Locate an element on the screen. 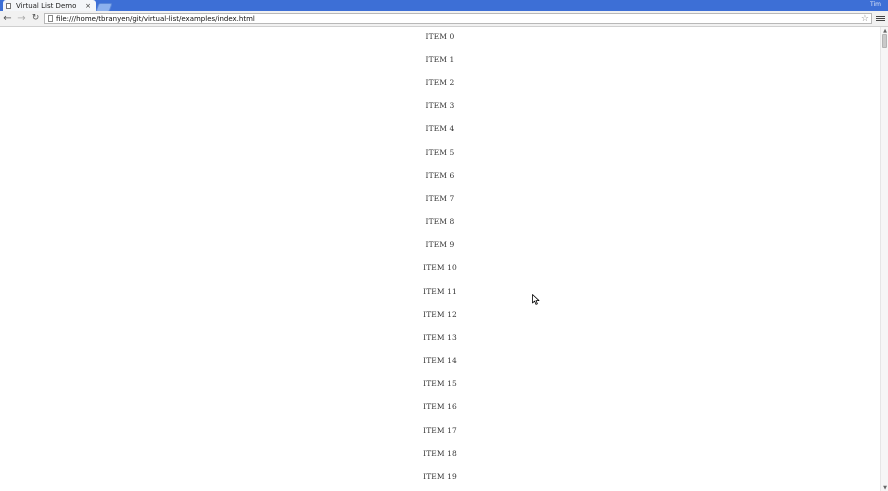  vertical-scrollbar: ▲ ▼ is located at coordinates (884, 259).